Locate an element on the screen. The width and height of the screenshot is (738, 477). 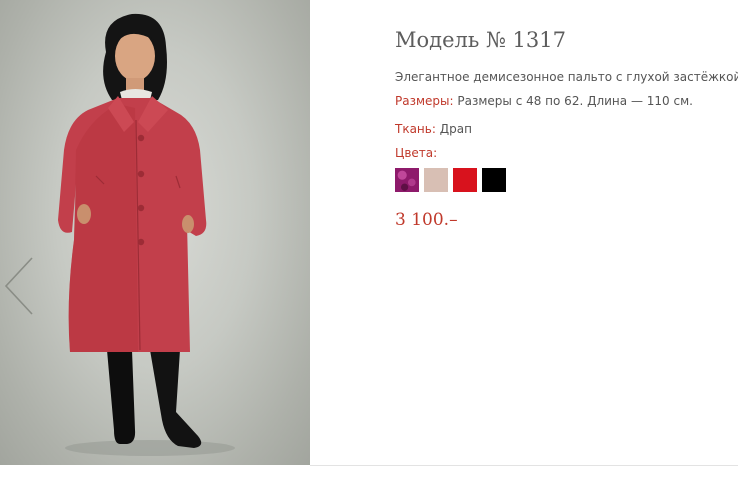
color-swatch-beige is located at coordinates (436, 180).